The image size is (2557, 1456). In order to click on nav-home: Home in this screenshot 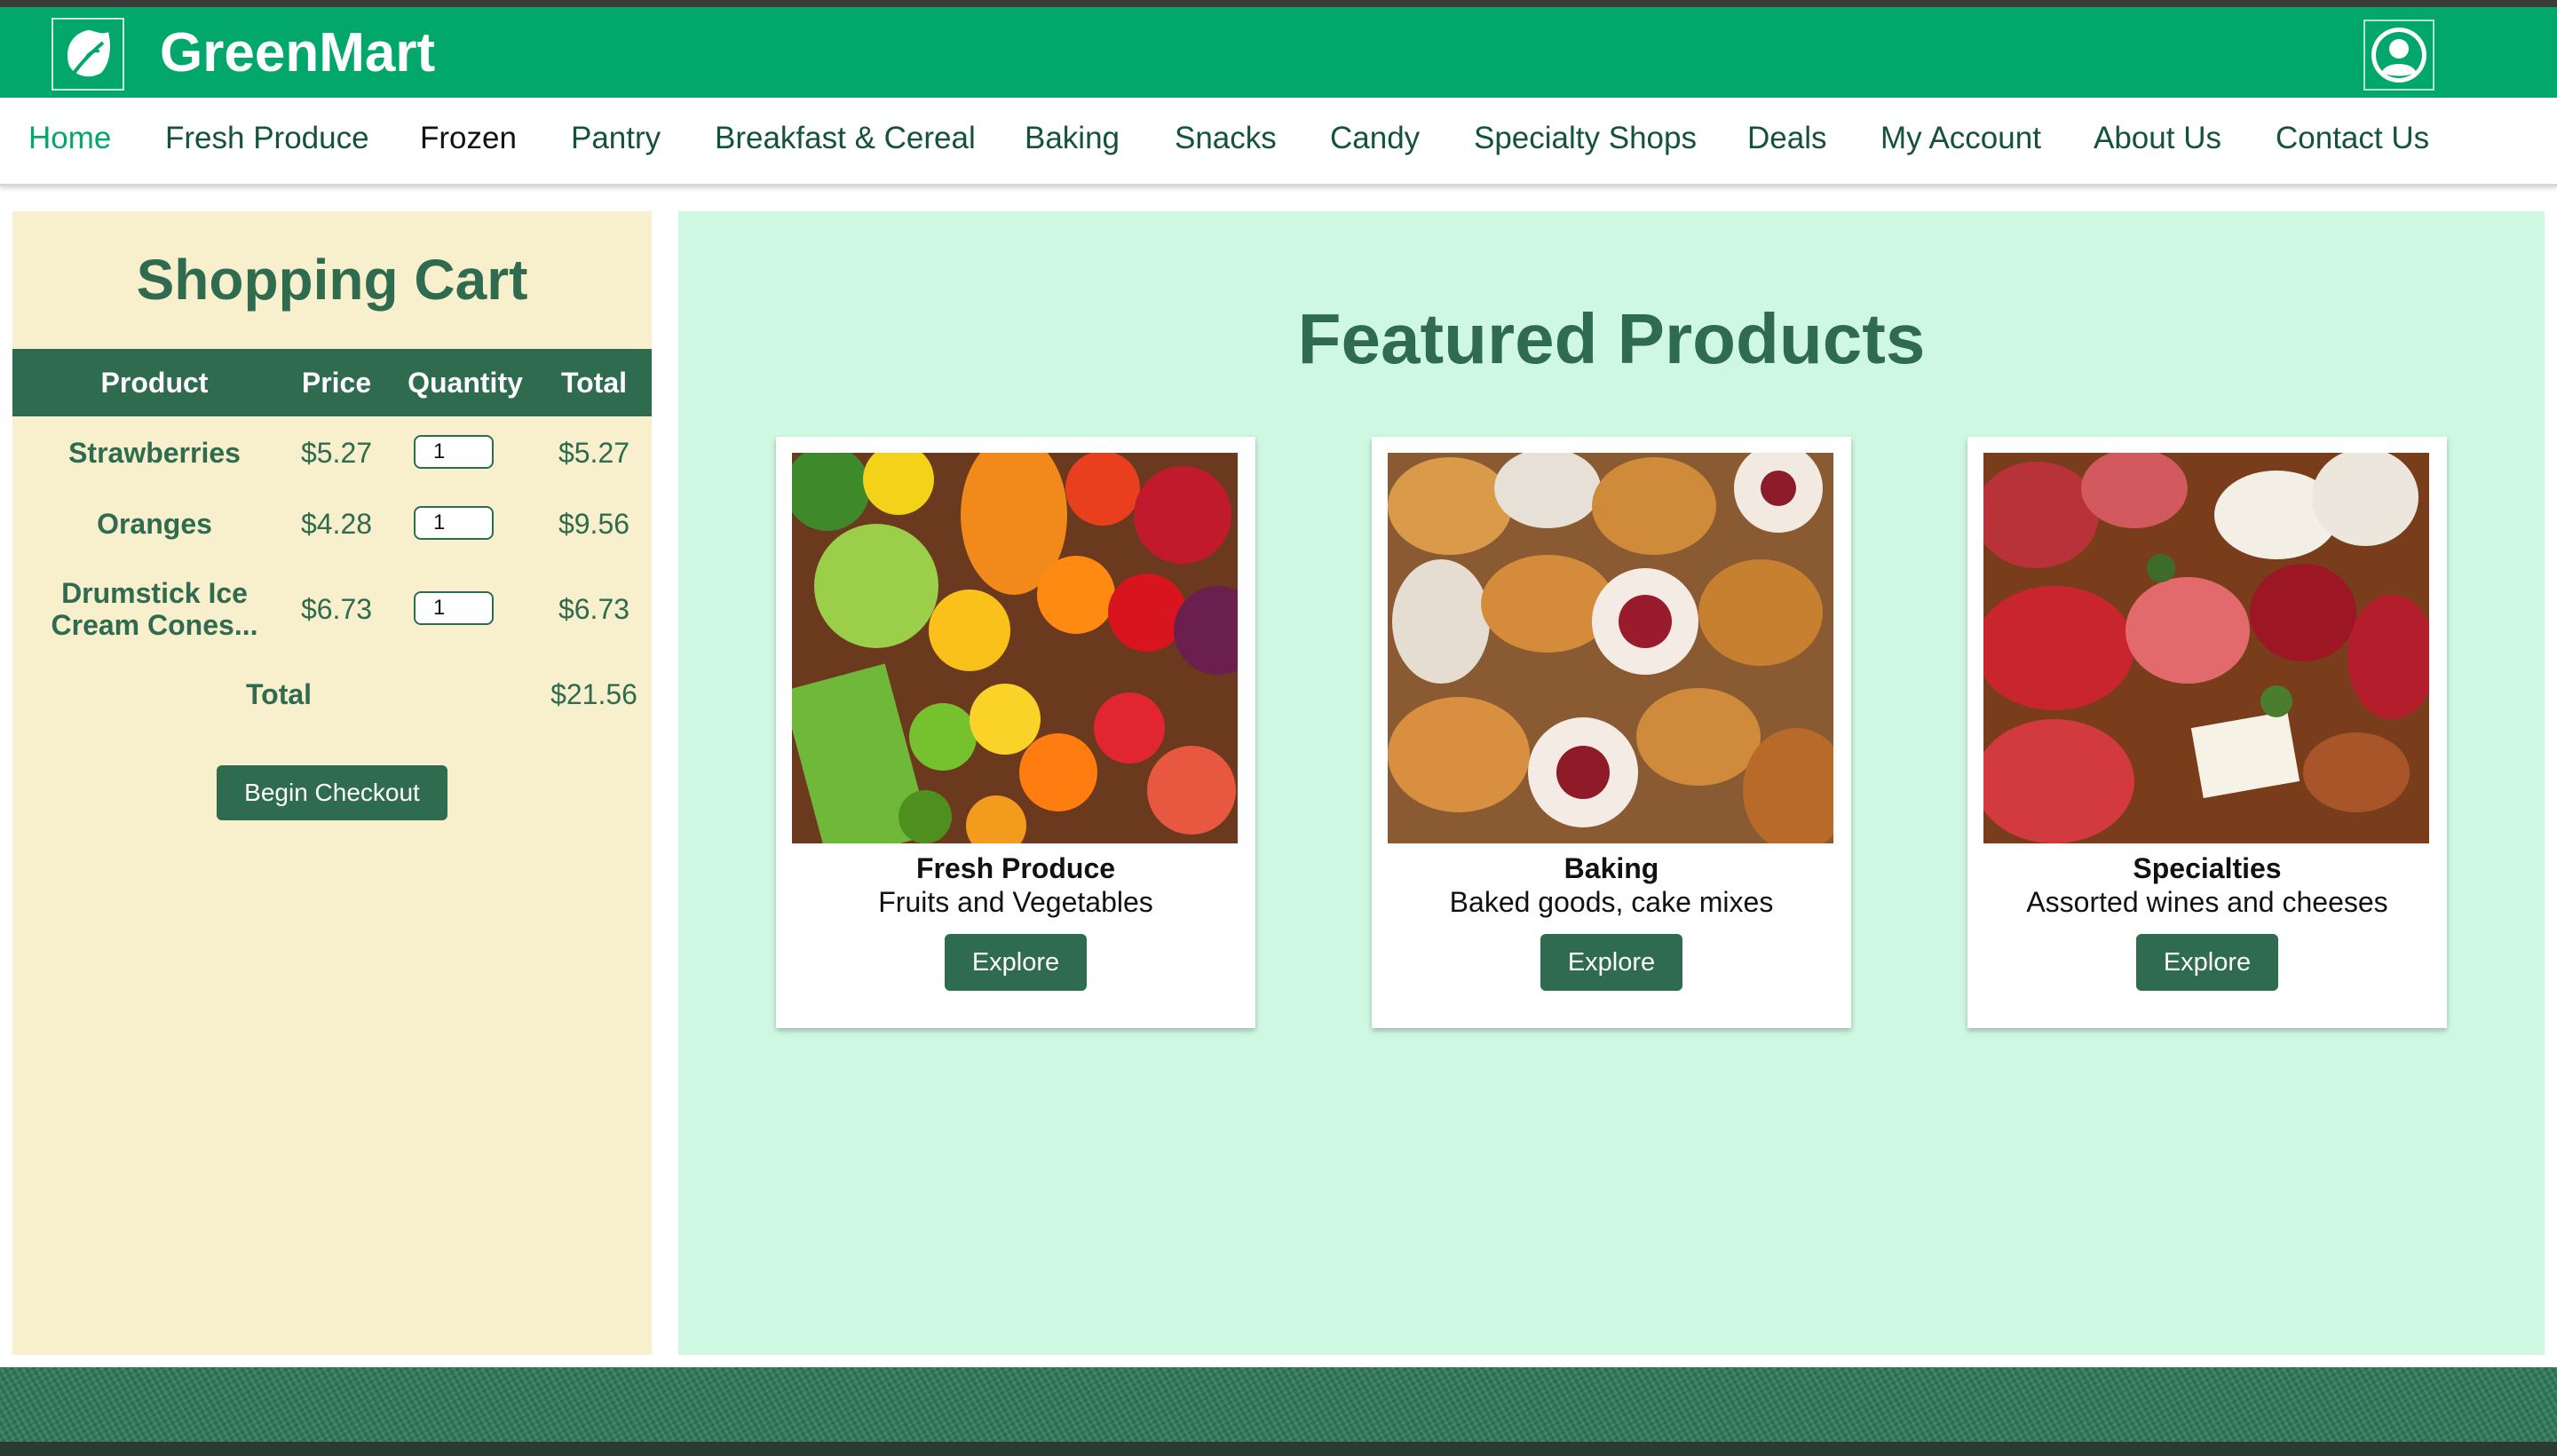, I will do `click(69, 138)`.